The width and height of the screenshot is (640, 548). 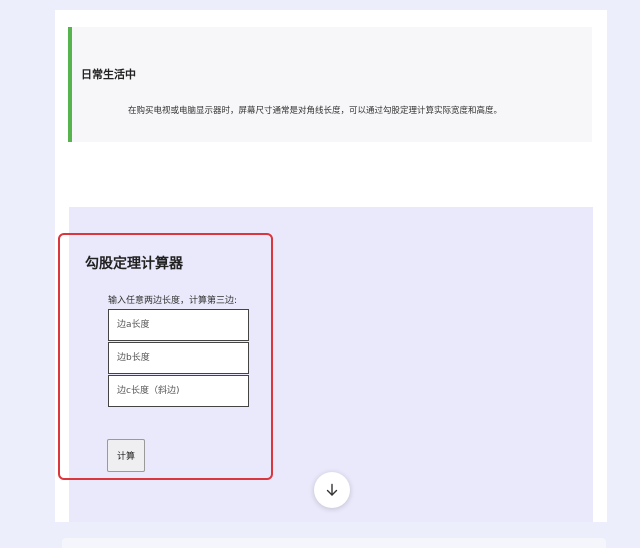 What do you see at coordinates (108, 74) in the screenshot?
I see `daily-life-heading: 日常生活中` at bounding box center [108, 74].